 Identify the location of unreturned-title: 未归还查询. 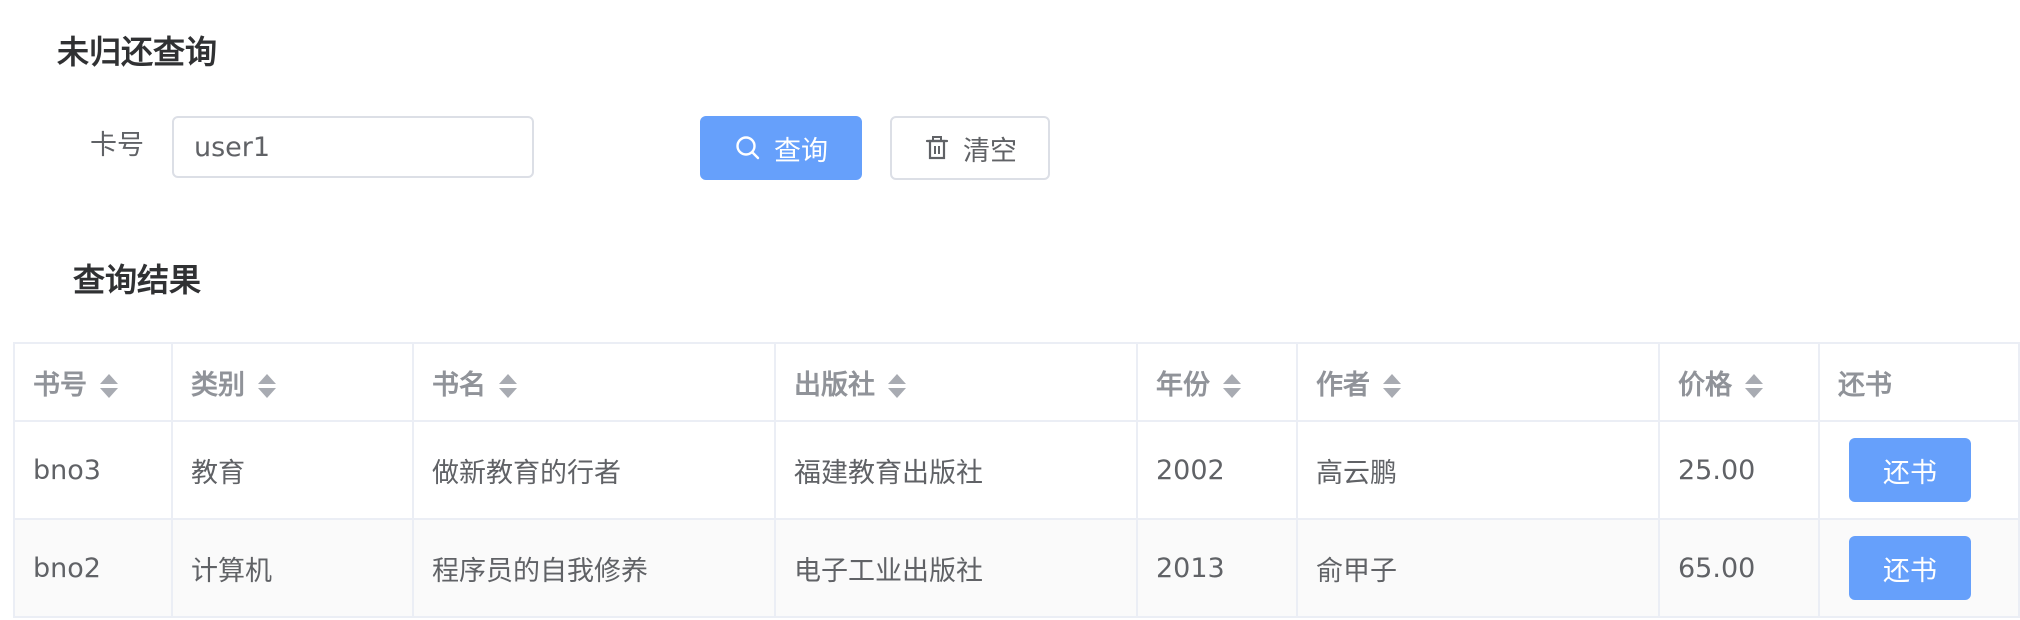
(137, 52).